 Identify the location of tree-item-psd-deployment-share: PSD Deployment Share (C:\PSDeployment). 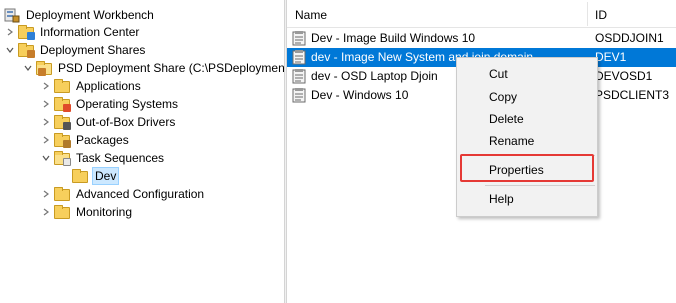
(158, 68).